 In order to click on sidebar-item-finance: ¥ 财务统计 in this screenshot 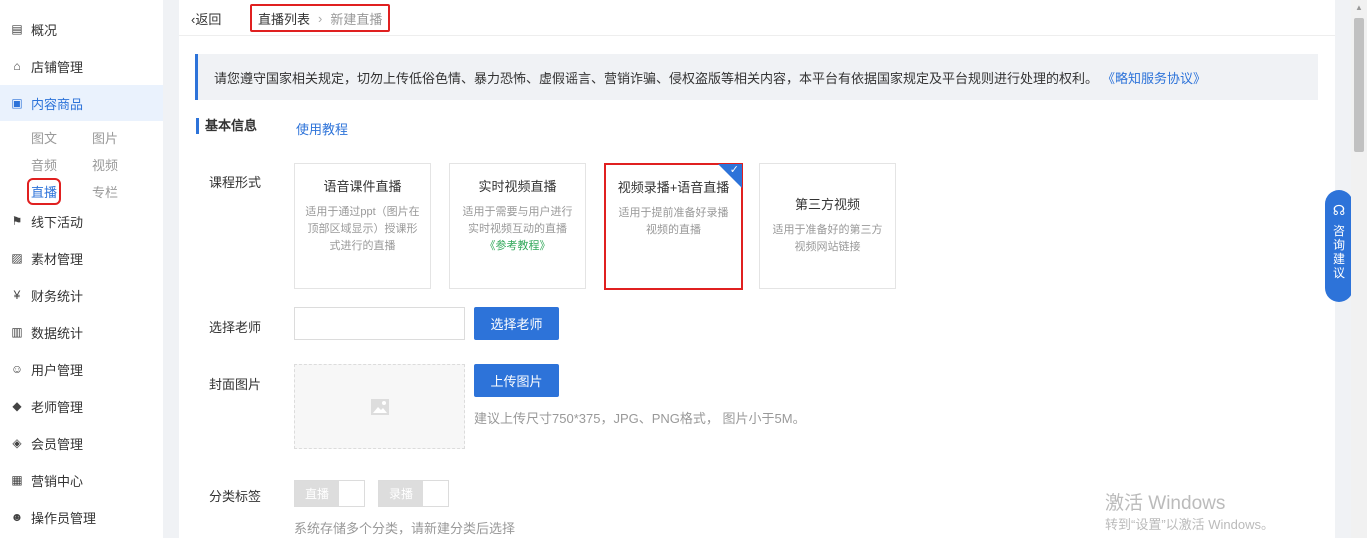, I will do `click(81, 295)`.